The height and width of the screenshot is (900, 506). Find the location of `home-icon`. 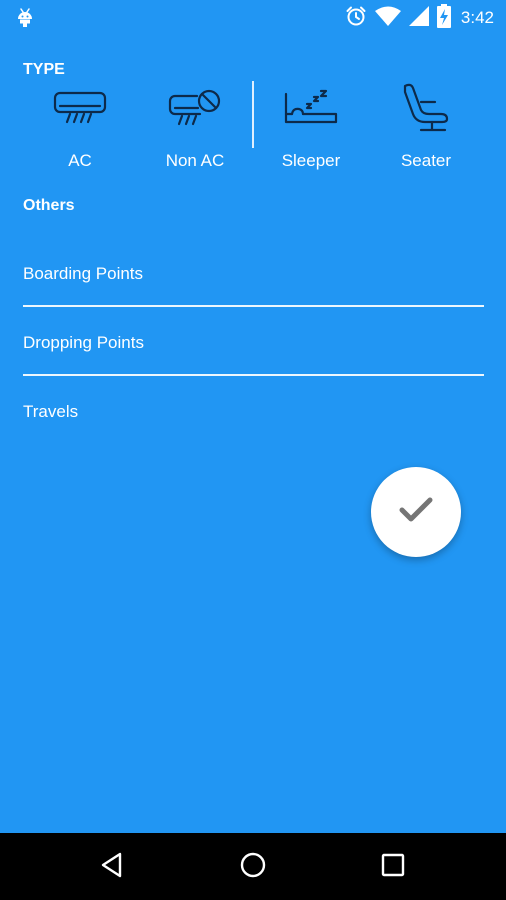

home-icon is located at coordinates (253, 867).